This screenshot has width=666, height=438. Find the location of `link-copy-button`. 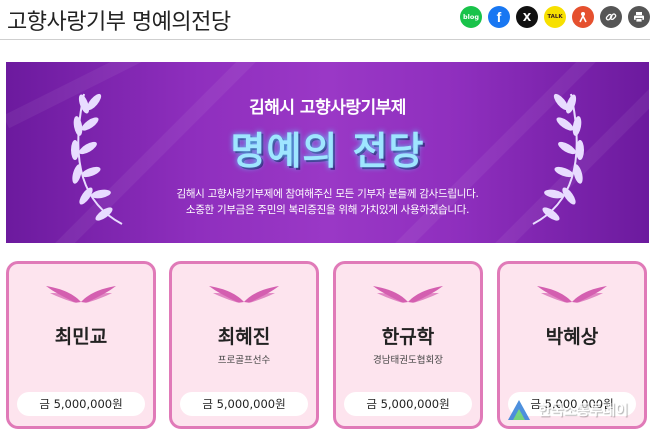

link-copy-button is located at coordinates (611, 17).